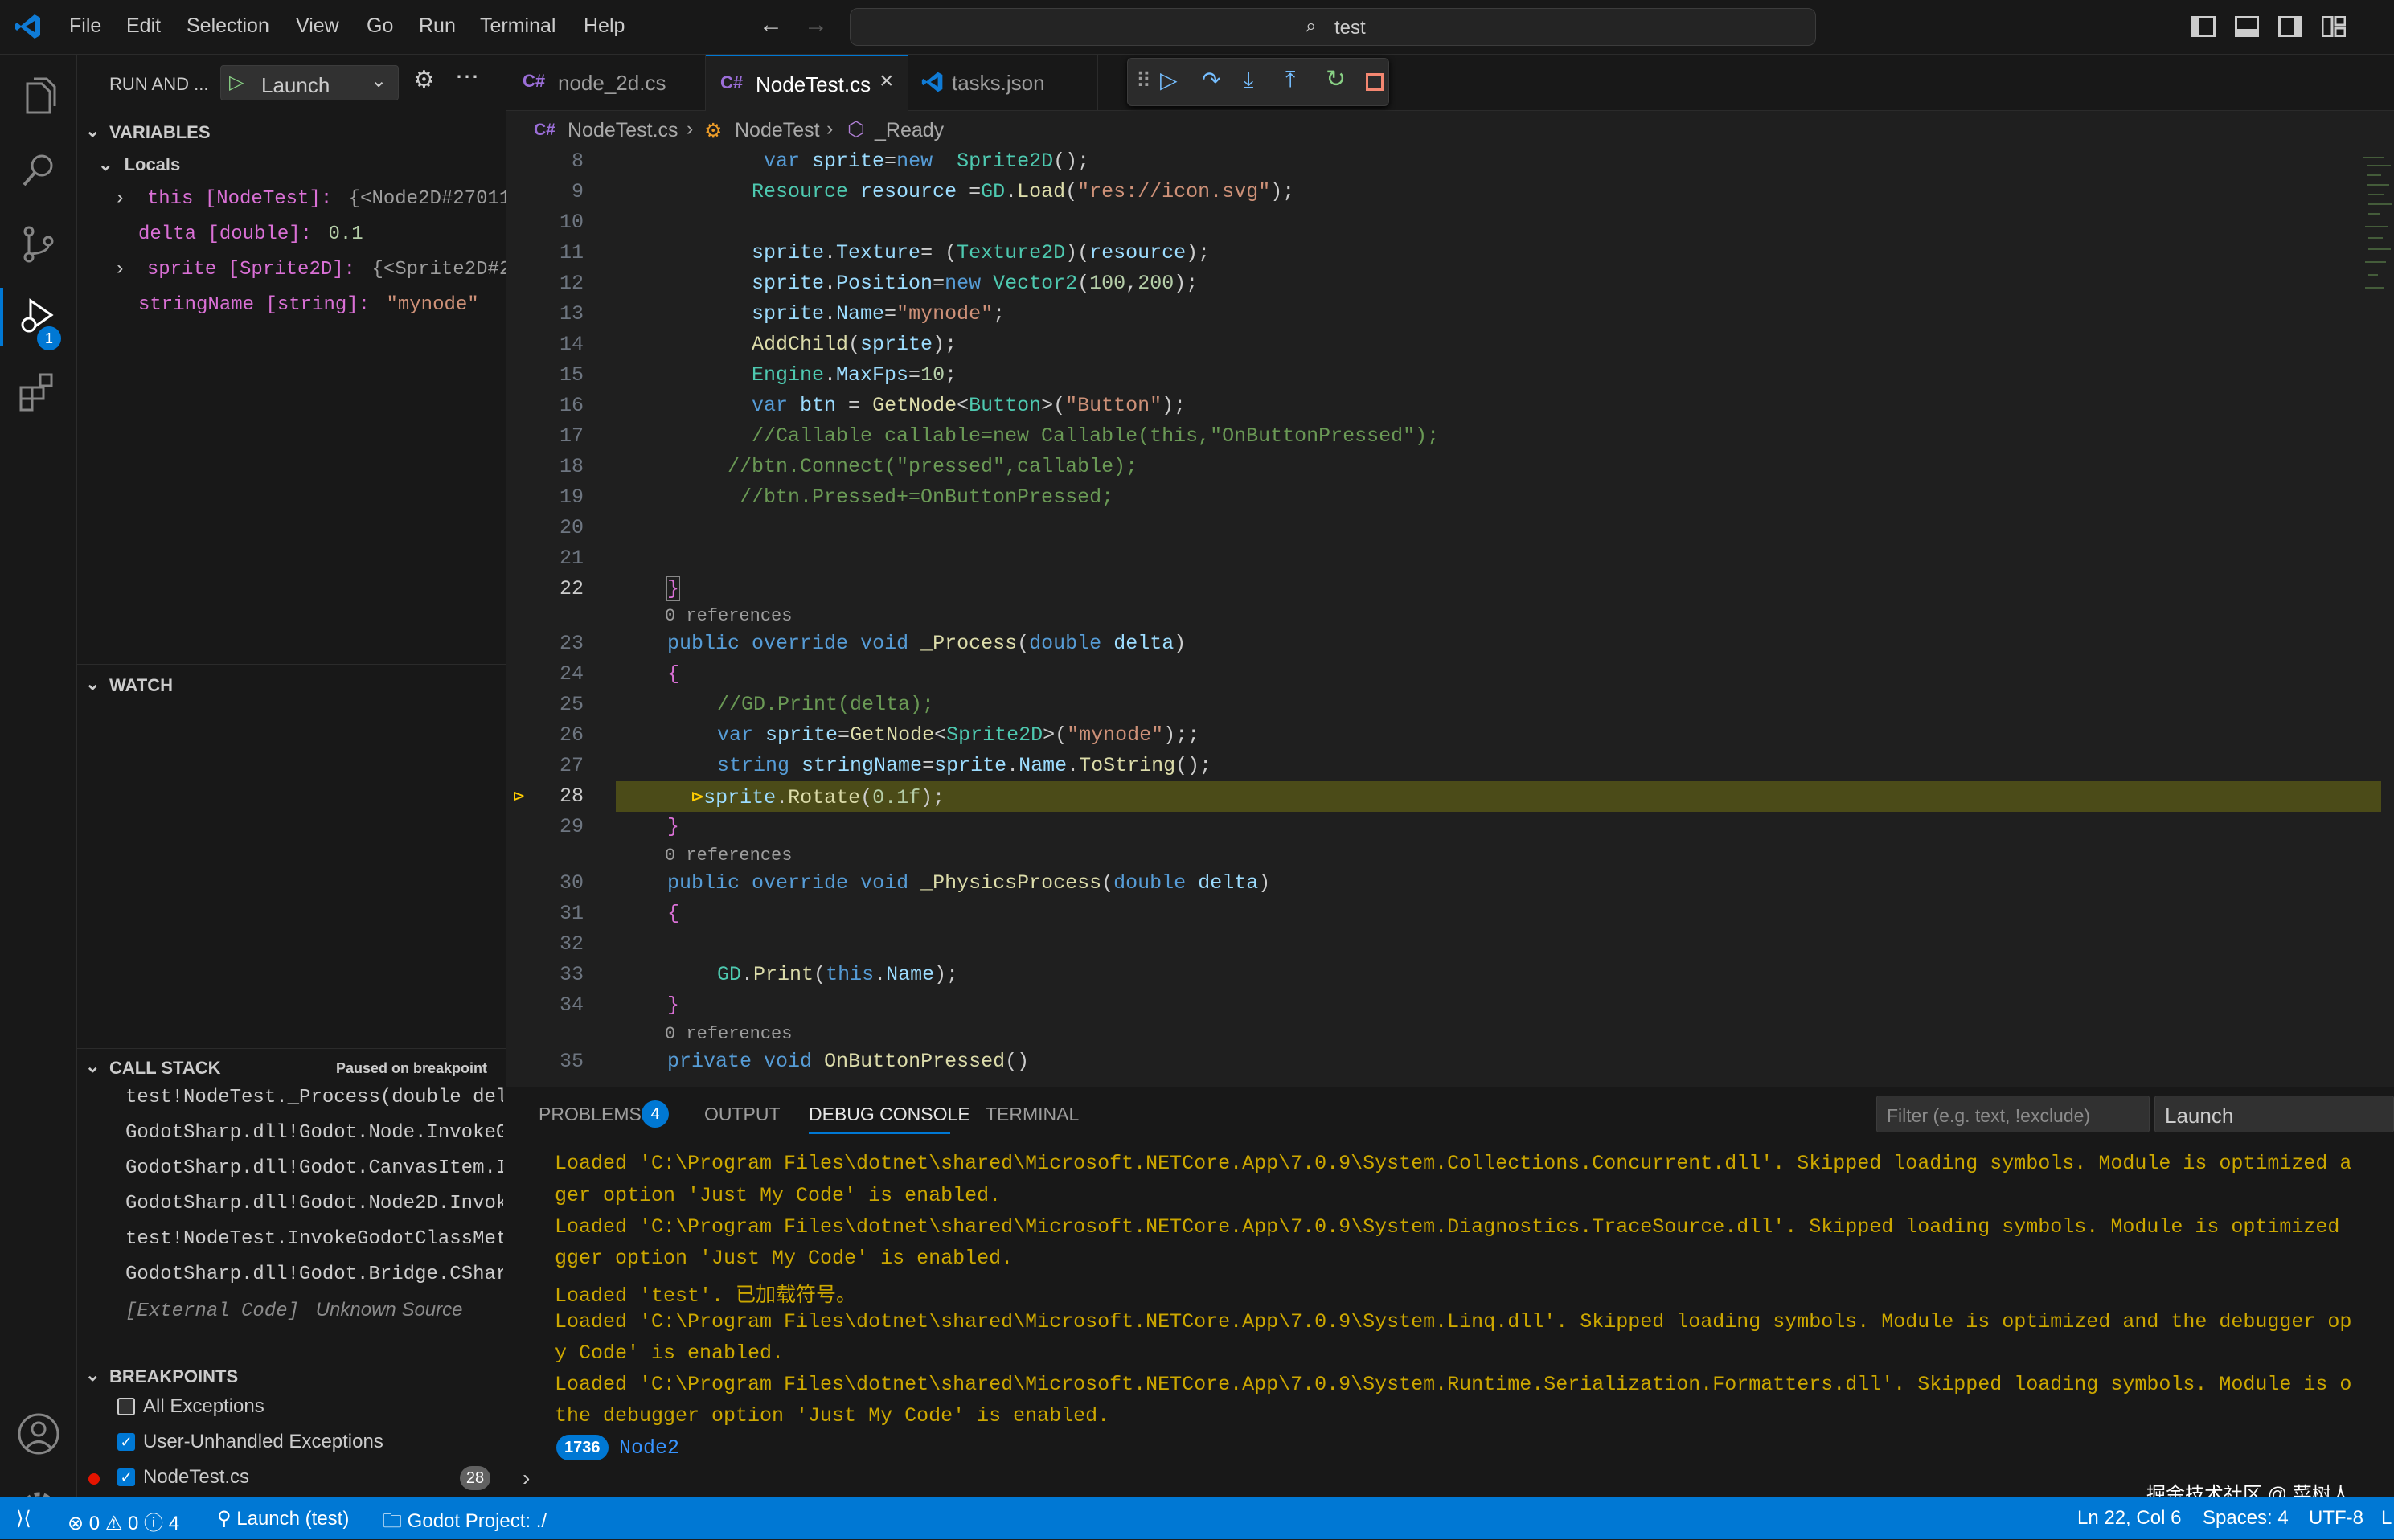 The height and width of the screenshot is (1540, 2394). Describe the element at coordinates (228, 26) in the screenshot. I see `menu-selection: Selection` at that location.